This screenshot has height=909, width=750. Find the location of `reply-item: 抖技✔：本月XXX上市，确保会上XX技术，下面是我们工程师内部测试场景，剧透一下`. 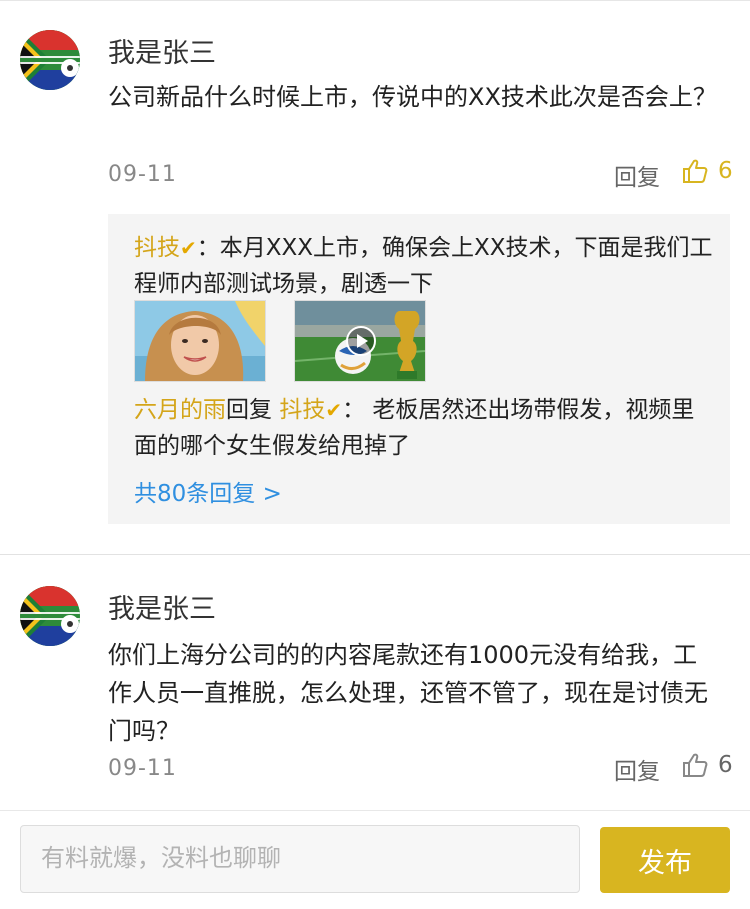

reply-item: 抖技✔：本月XXX上市，确保会上XX技术，下面是我们工程师内部测试场景，剧透一下 is located at coordinates (424, 266).